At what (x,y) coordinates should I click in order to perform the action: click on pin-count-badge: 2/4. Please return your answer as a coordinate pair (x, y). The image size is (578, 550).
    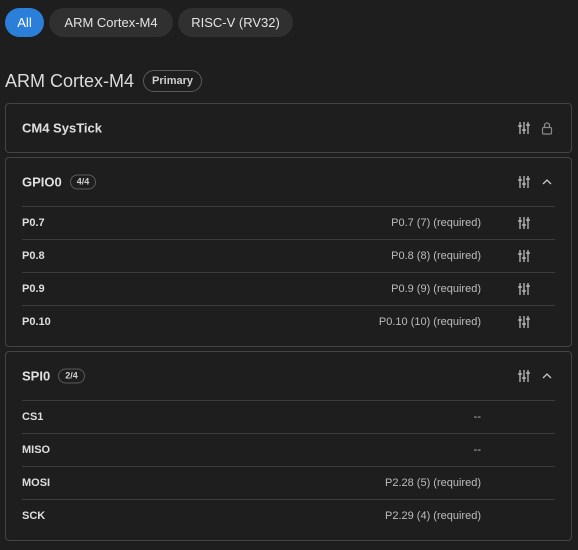
    Looking at the image, I should click on (71, 376).